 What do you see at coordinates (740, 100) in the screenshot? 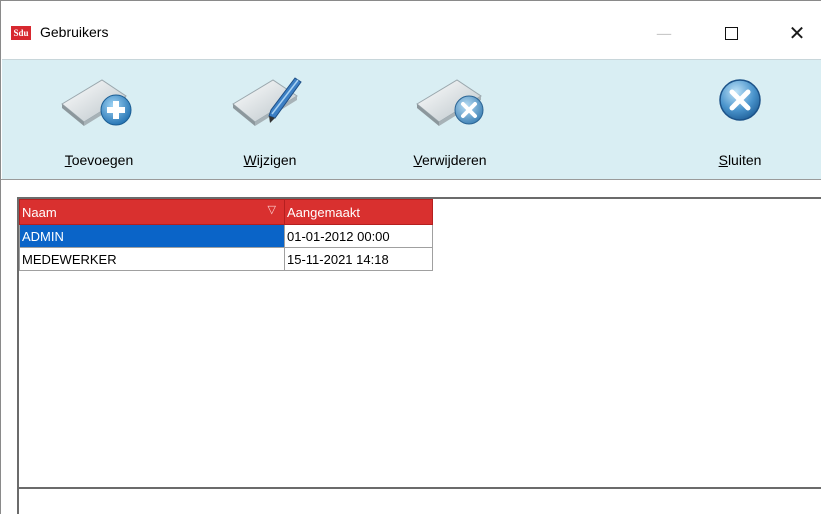
I see `close-circle-icon` at bounding box center [740, 100].